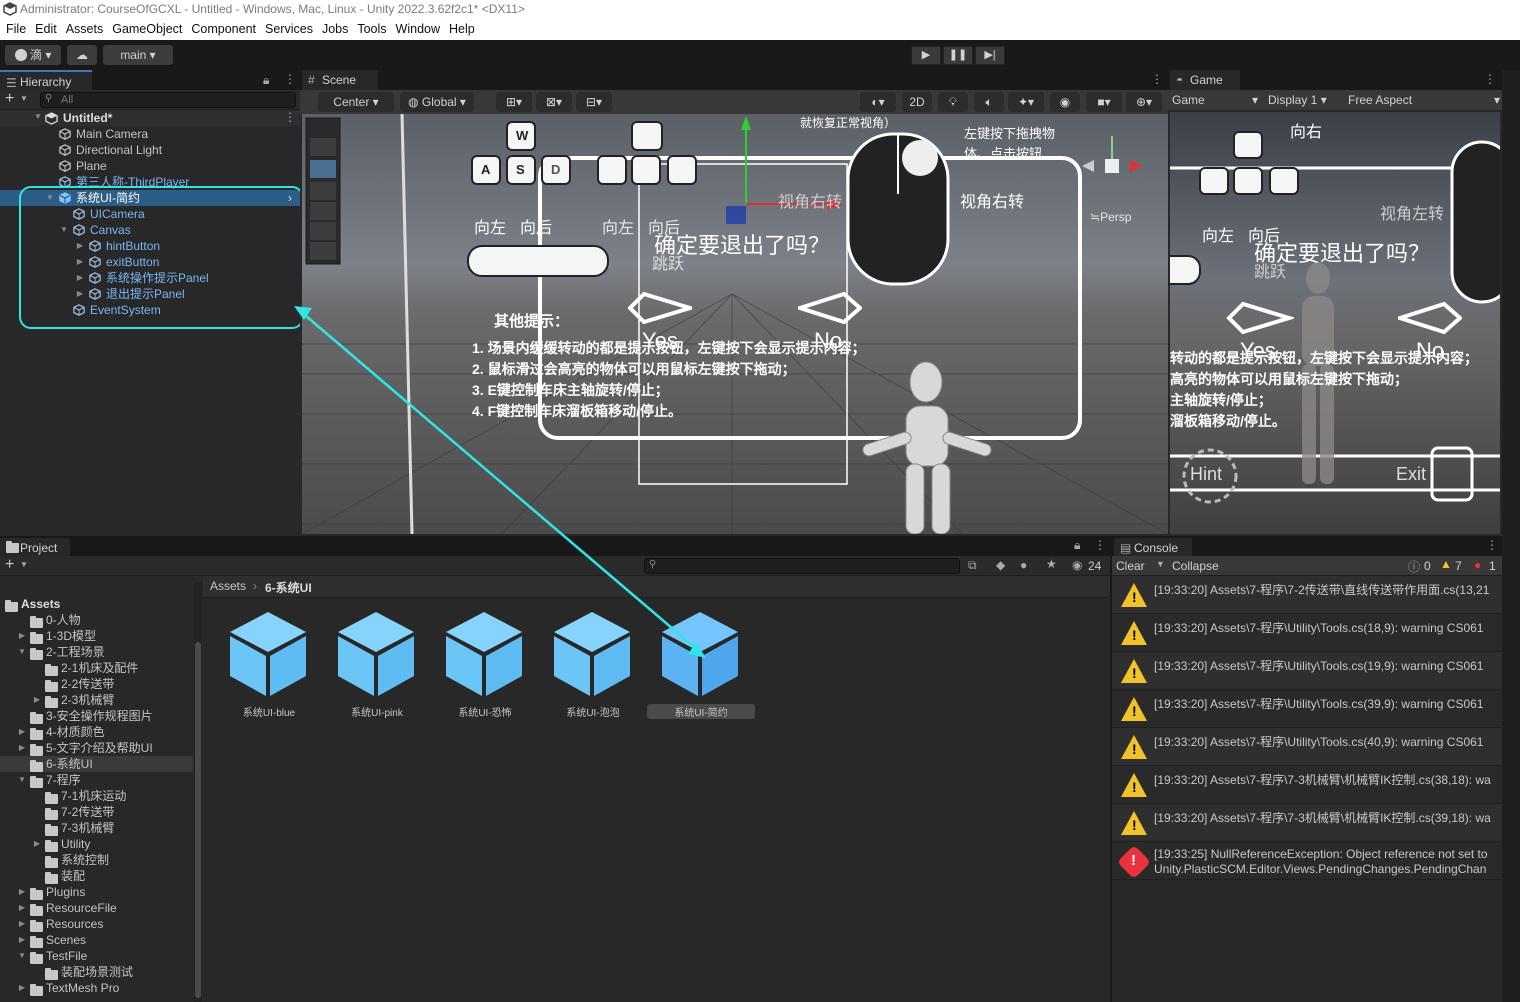 Image resolution: width=1520 pixels, height=1002 pixels. What do you see at coordinates (147, 29) in the screenshot?
I see `menu-gameobject: GameObject` at bounding box center [147, 29].